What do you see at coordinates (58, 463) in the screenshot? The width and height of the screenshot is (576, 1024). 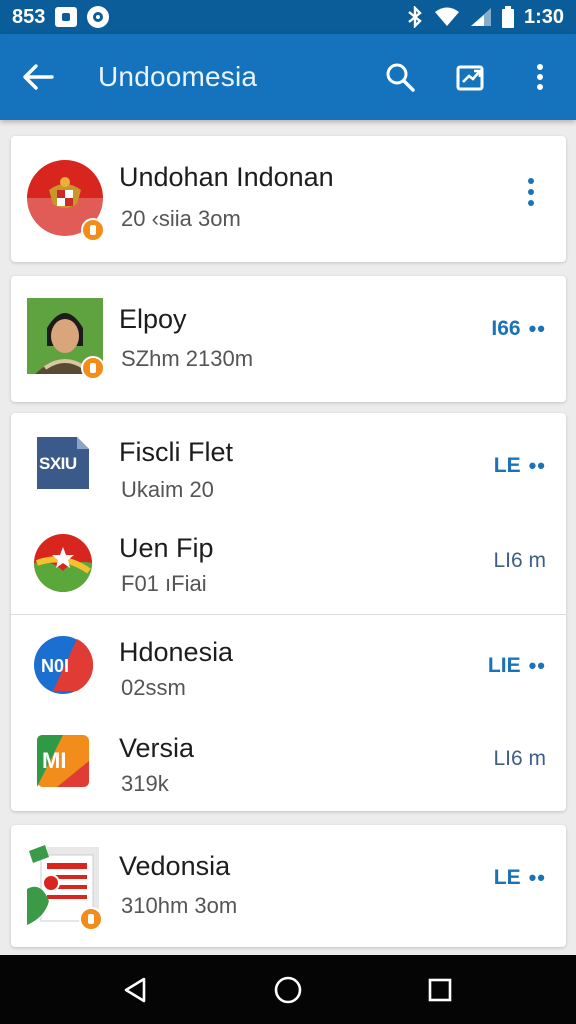 I see `app-icon-text: SXIU` at bounding box center [58, 463].